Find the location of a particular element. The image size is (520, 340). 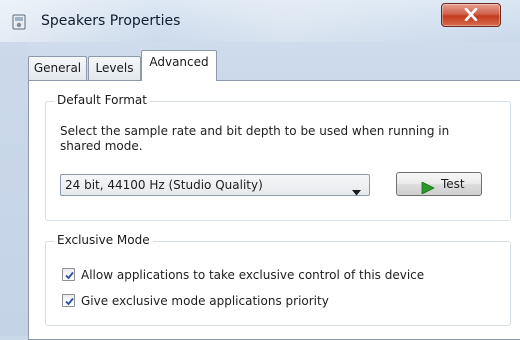

sample-rate-dropdown: 24 bit, 44100 Hz (Studio Quality) is located at coordinates (215, 185).